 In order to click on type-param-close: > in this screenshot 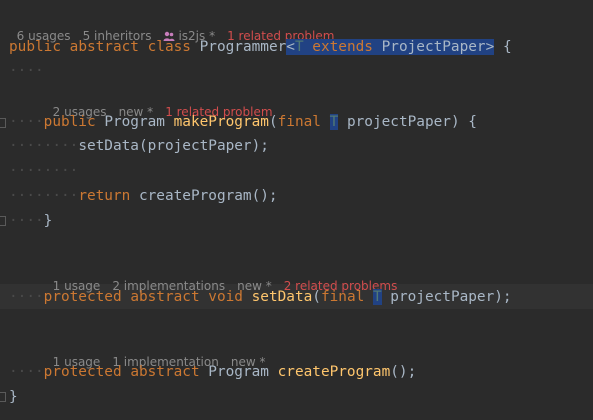, I will do `click(490, 47)`.